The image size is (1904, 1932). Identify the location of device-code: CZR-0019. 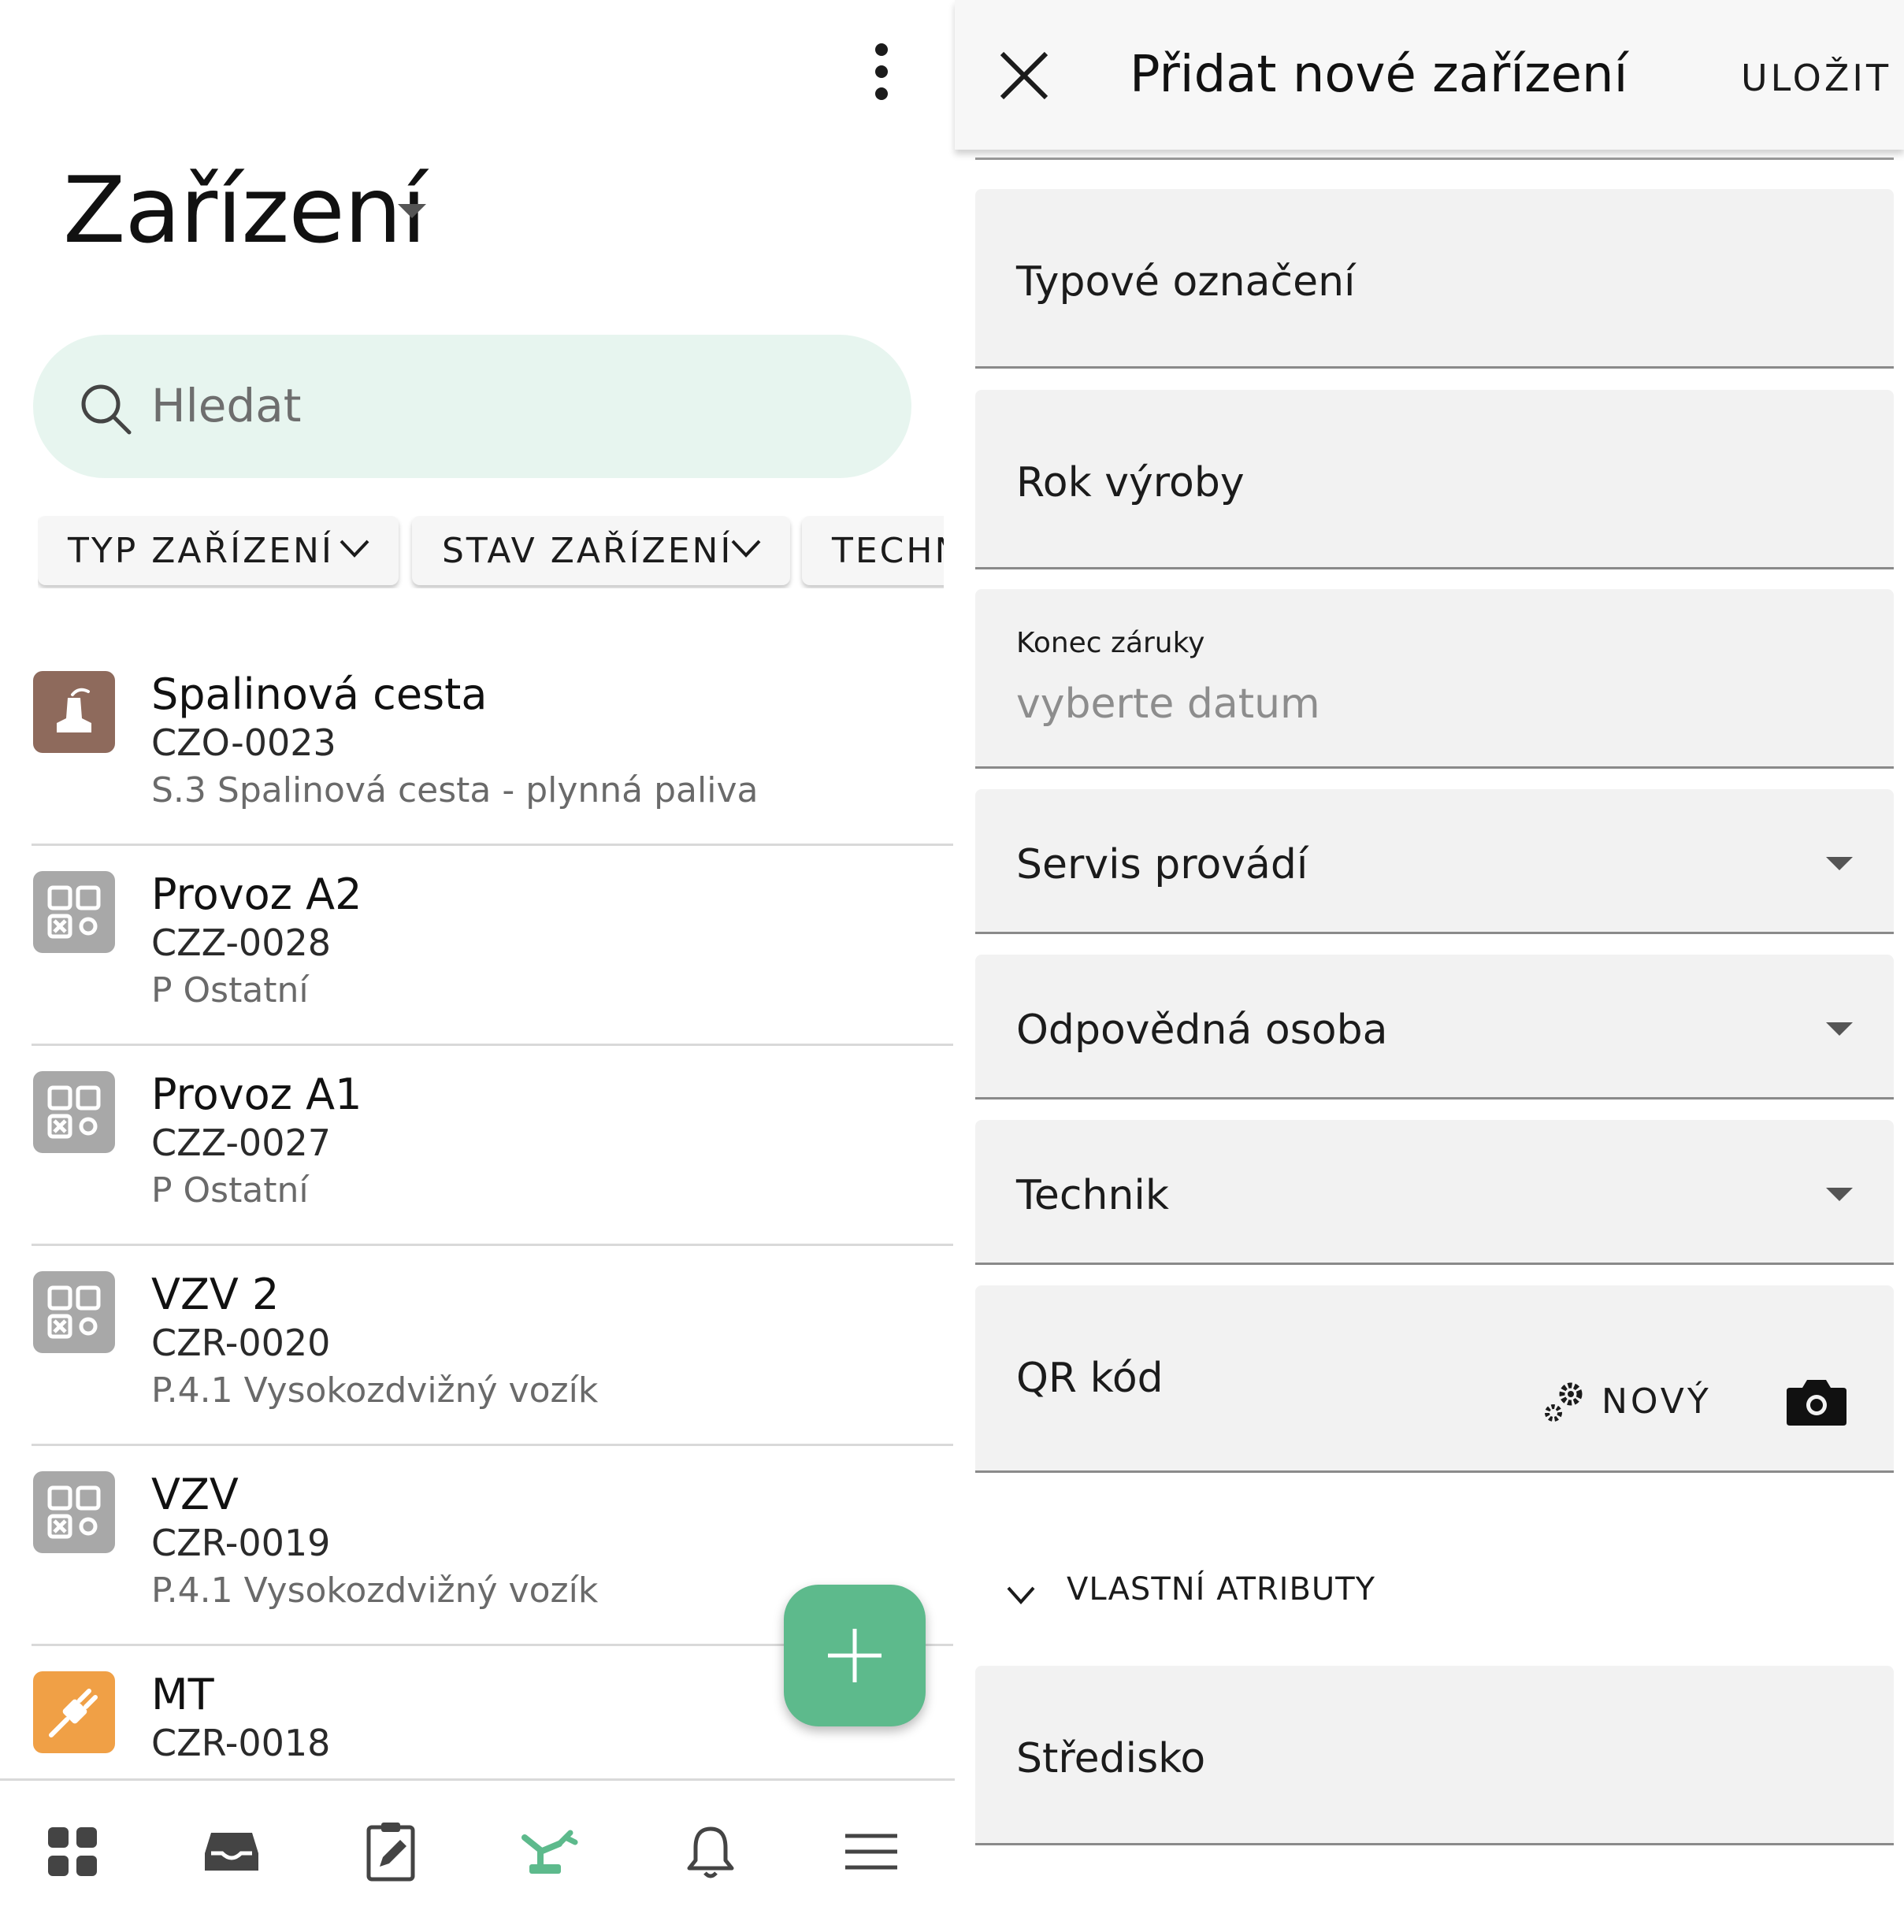
(241, 1543).